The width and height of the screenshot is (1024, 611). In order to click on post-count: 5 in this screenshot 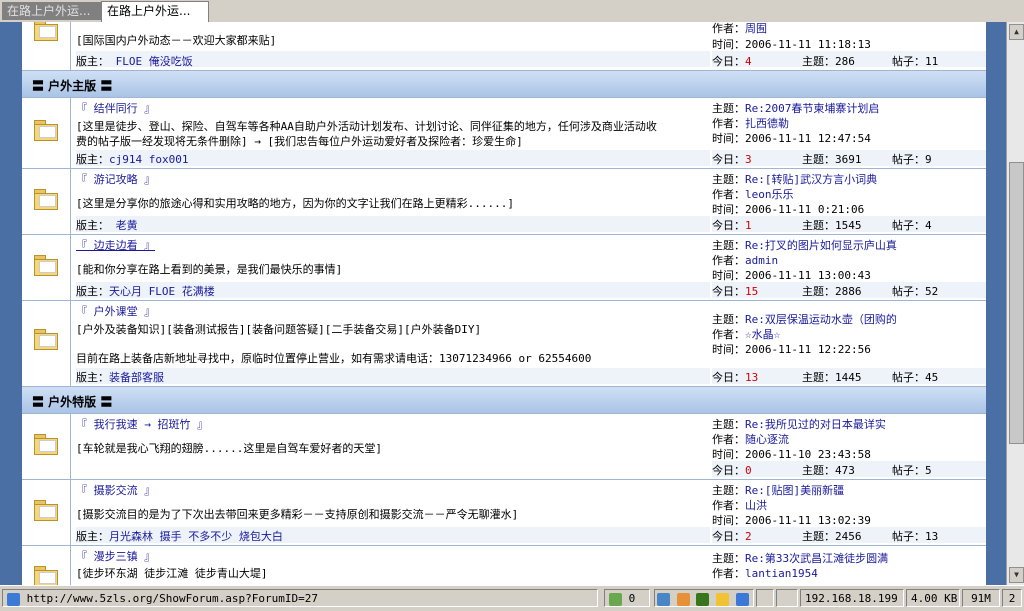, I will do `click(928, 470)`.